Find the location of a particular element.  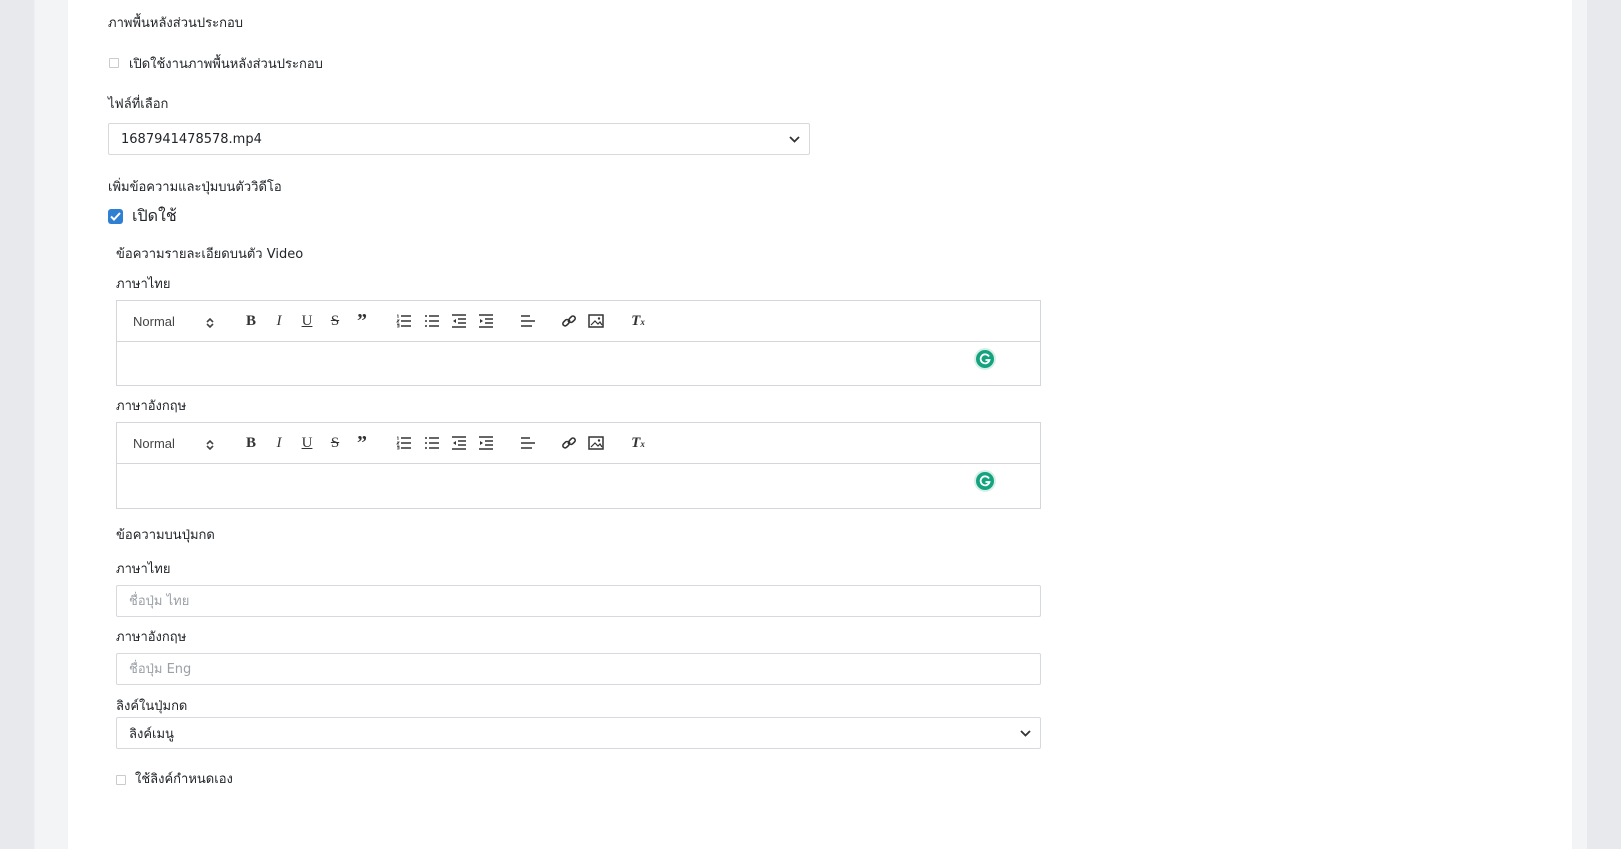

rich-text-editor-thai: Normal B I U S ” Tx is located at coordinates (578, 343).